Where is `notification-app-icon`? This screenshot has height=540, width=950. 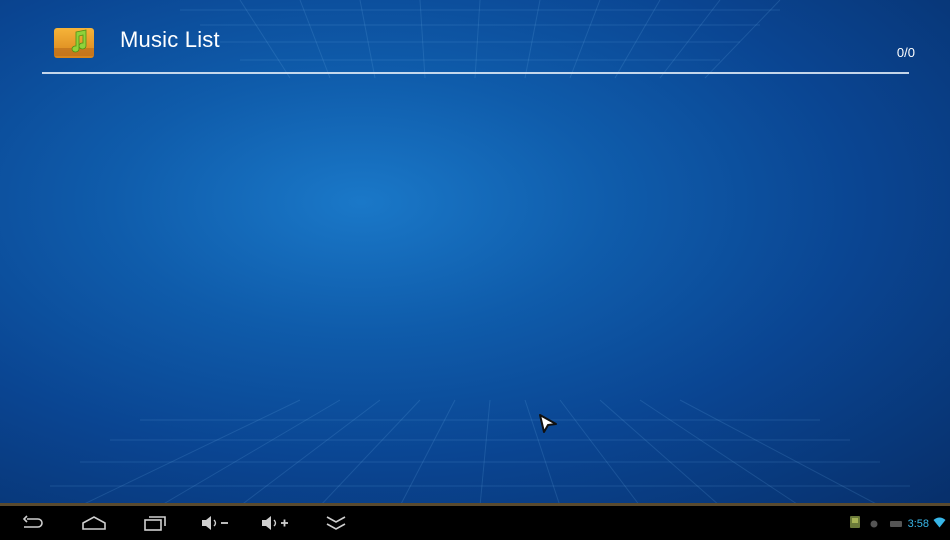 notification-app-icon is located at coordinates (854, 524).